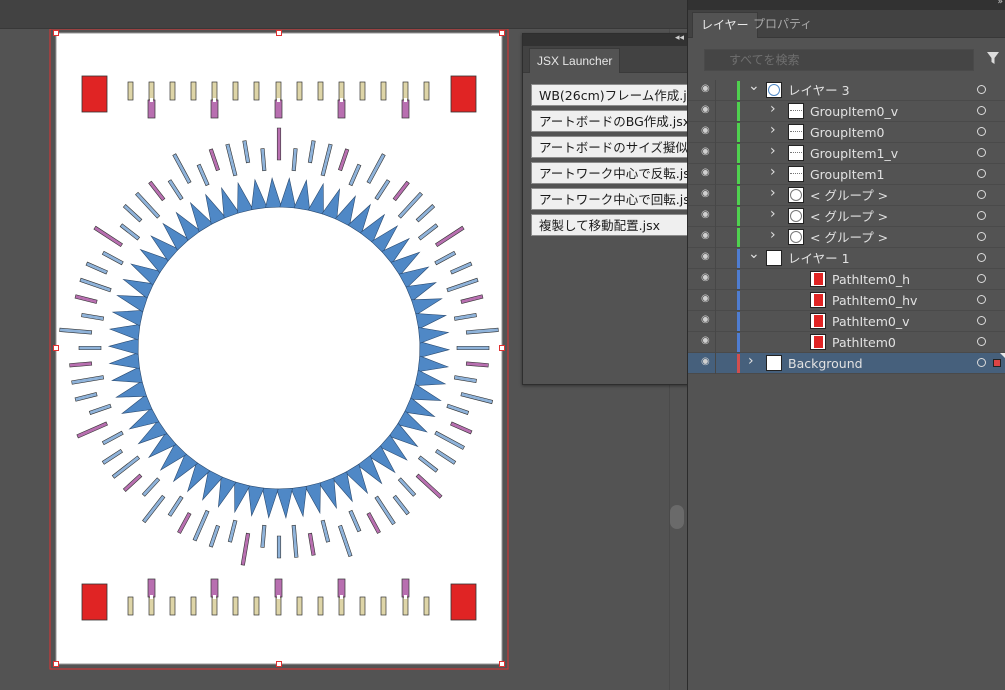  I want to click on script-button: アートボードのBG作成.jsx, so click(611, 121).